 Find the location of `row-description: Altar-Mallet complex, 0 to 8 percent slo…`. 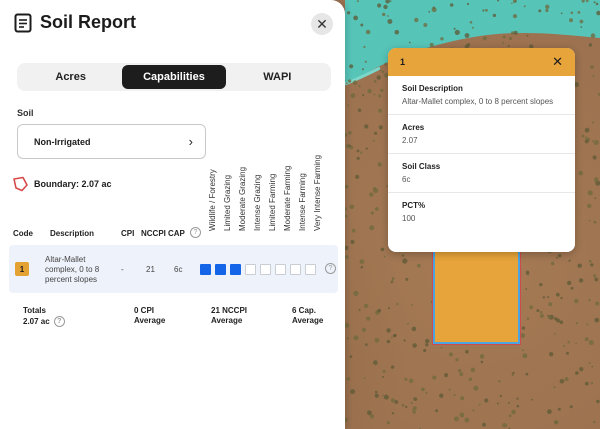

row-description: Altar-Mallet complex, 0 to 8 percent slo… is located at coordinates (72, 269).